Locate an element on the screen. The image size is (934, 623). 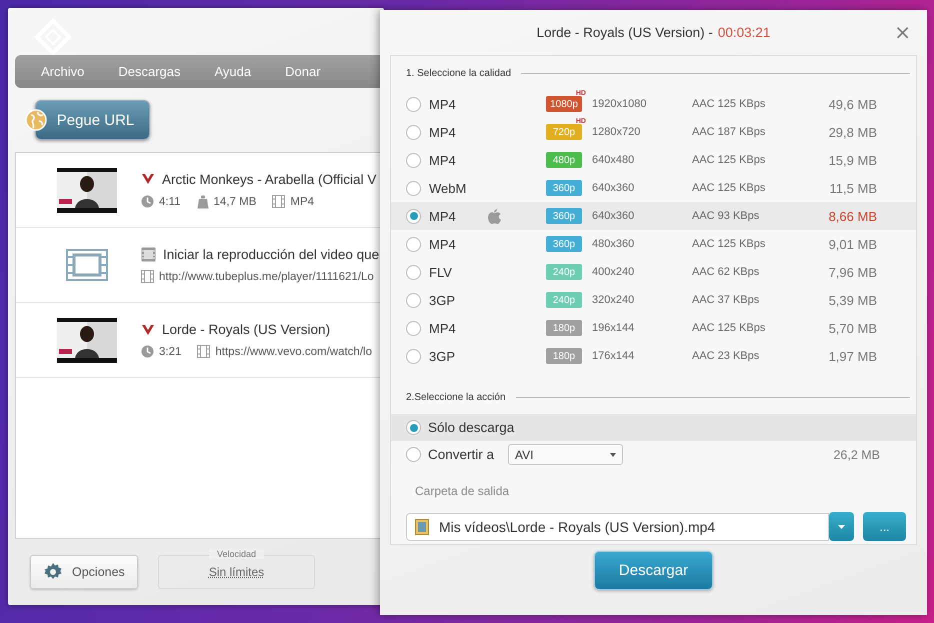
folder-dropdown-button is located at coordinates (841, 526).